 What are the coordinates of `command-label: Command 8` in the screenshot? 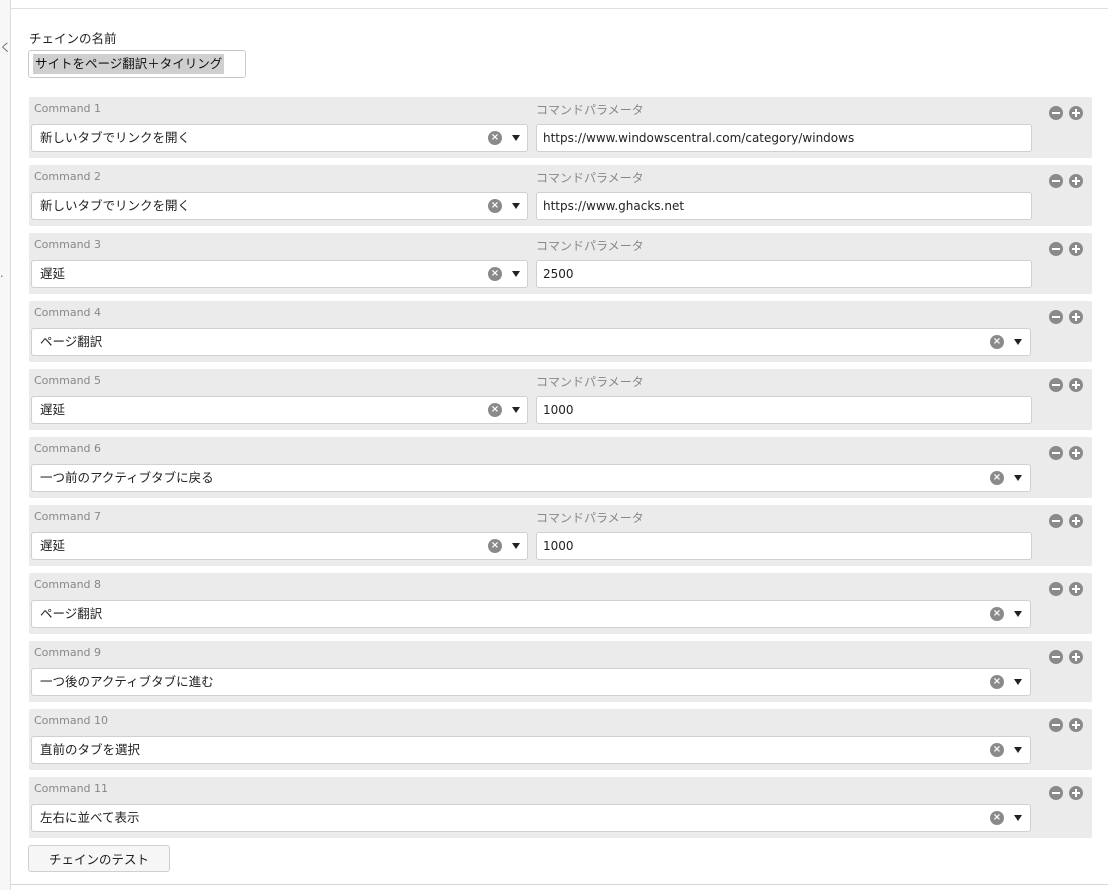 It's located at (68, 584).